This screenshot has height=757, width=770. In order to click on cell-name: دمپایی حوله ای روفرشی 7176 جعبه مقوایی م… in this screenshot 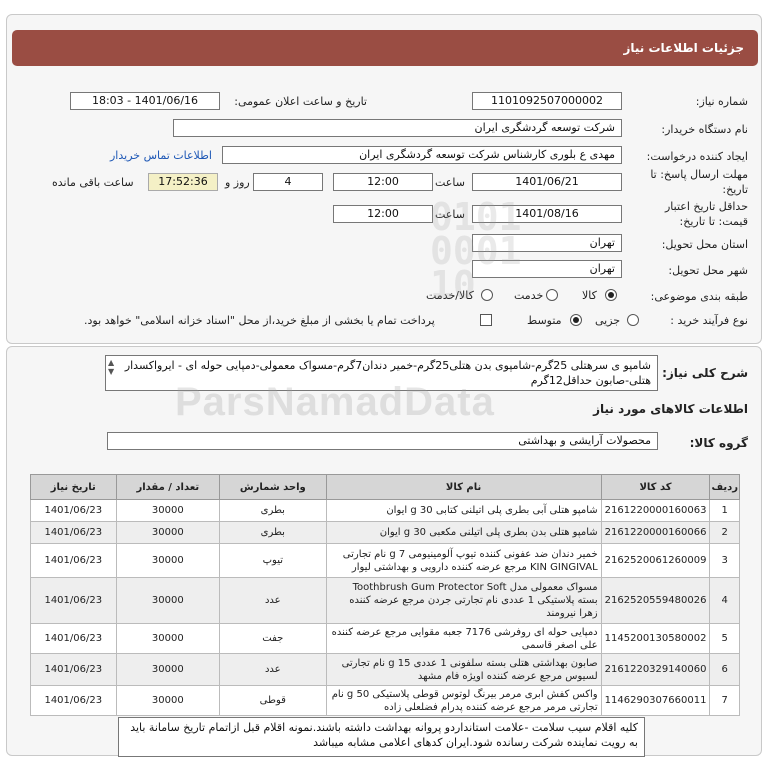, I will do `click(463, 638)`.